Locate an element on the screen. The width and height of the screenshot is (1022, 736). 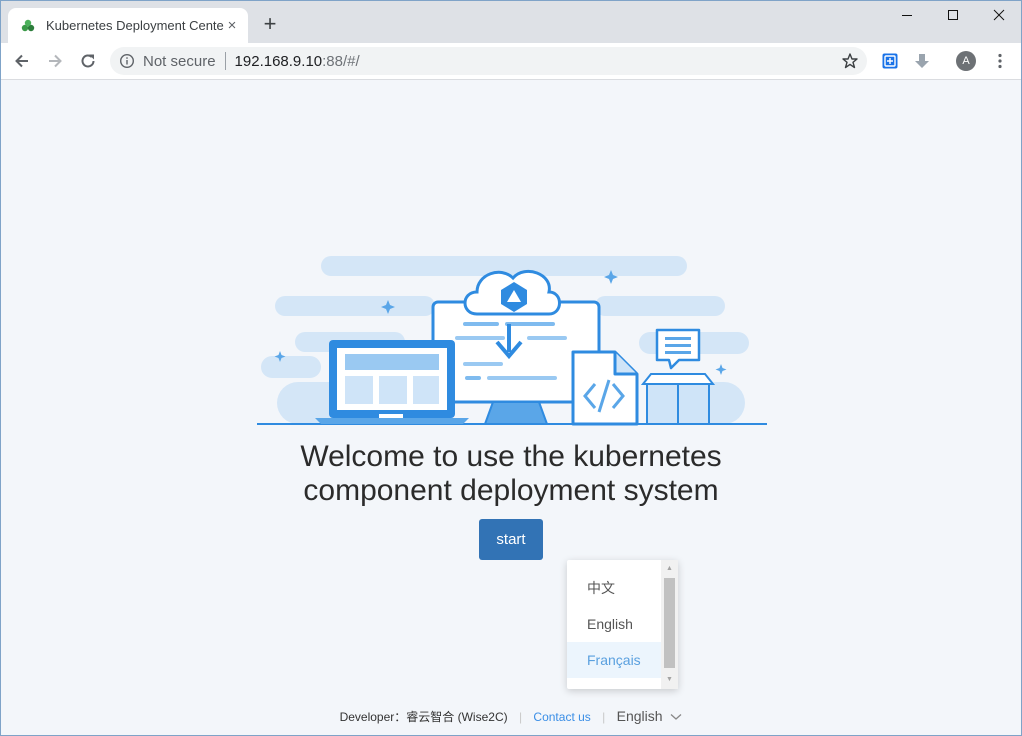
language-option-french: Français is located at coordinates (614, 660).